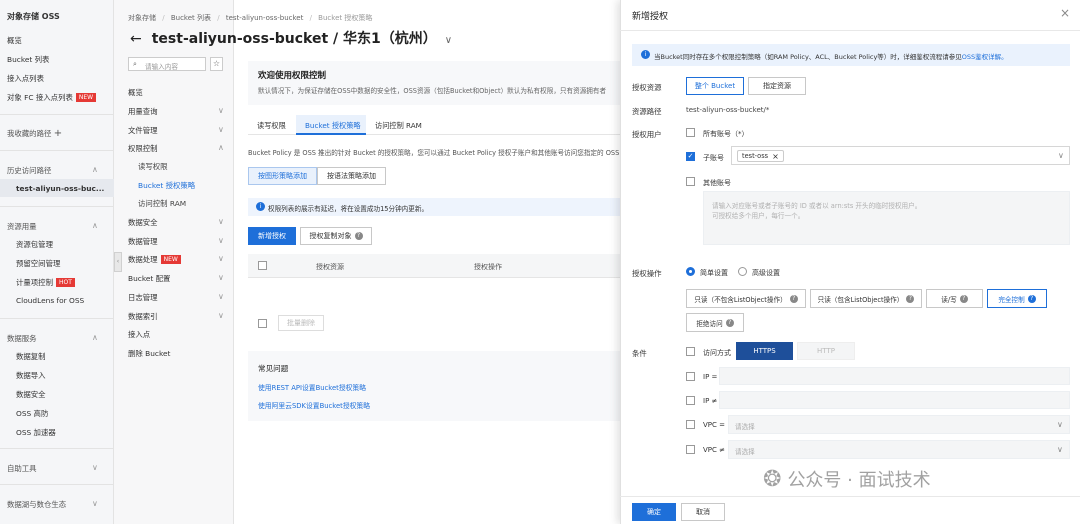  I want to click on nav-reserved-space: 预留空间管理, so click(38, 263).